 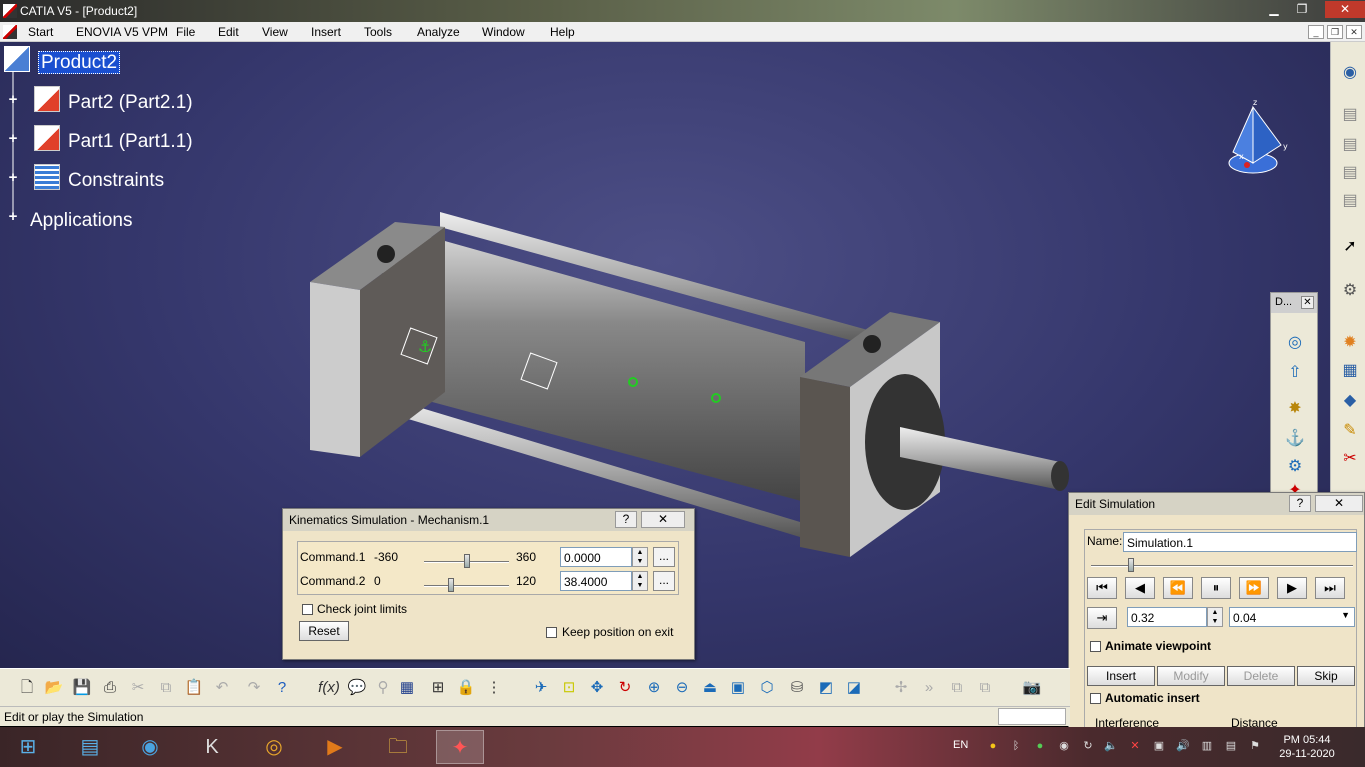 I want to click on catia-taskbar-icon: ✦, so click(x=460, y=747).